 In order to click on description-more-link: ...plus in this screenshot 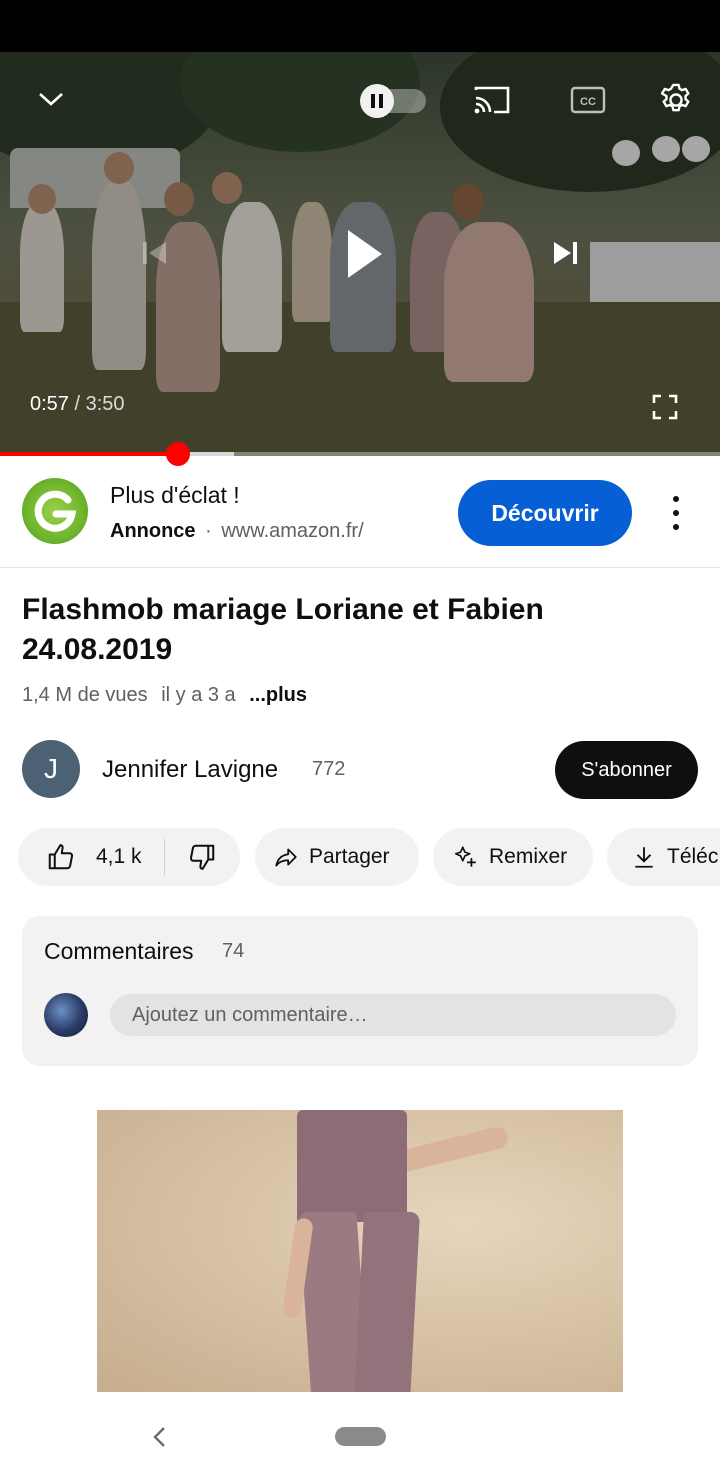, I will do `click(278, 695)`.